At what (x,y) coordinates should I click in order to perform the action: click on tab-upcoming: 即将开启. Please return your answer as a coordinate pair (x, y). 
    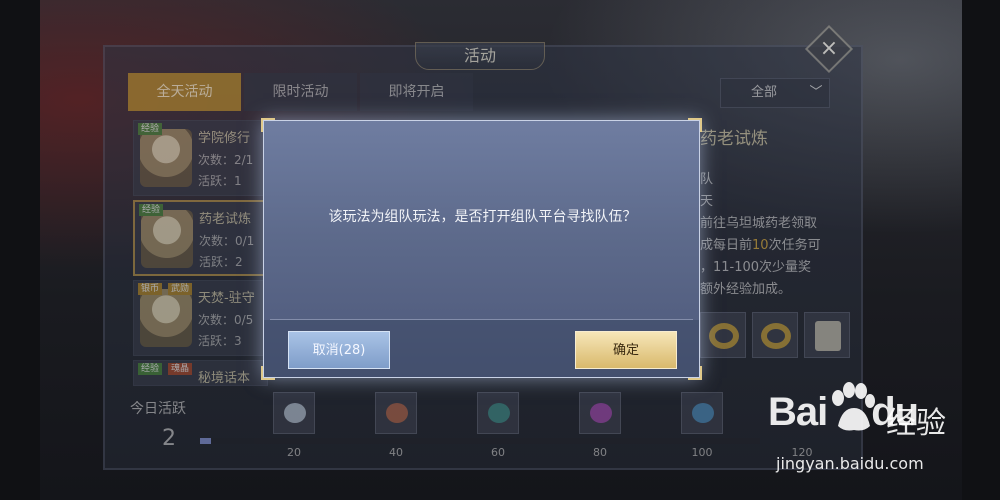
    Looking at the image, I should click on (416, 92).